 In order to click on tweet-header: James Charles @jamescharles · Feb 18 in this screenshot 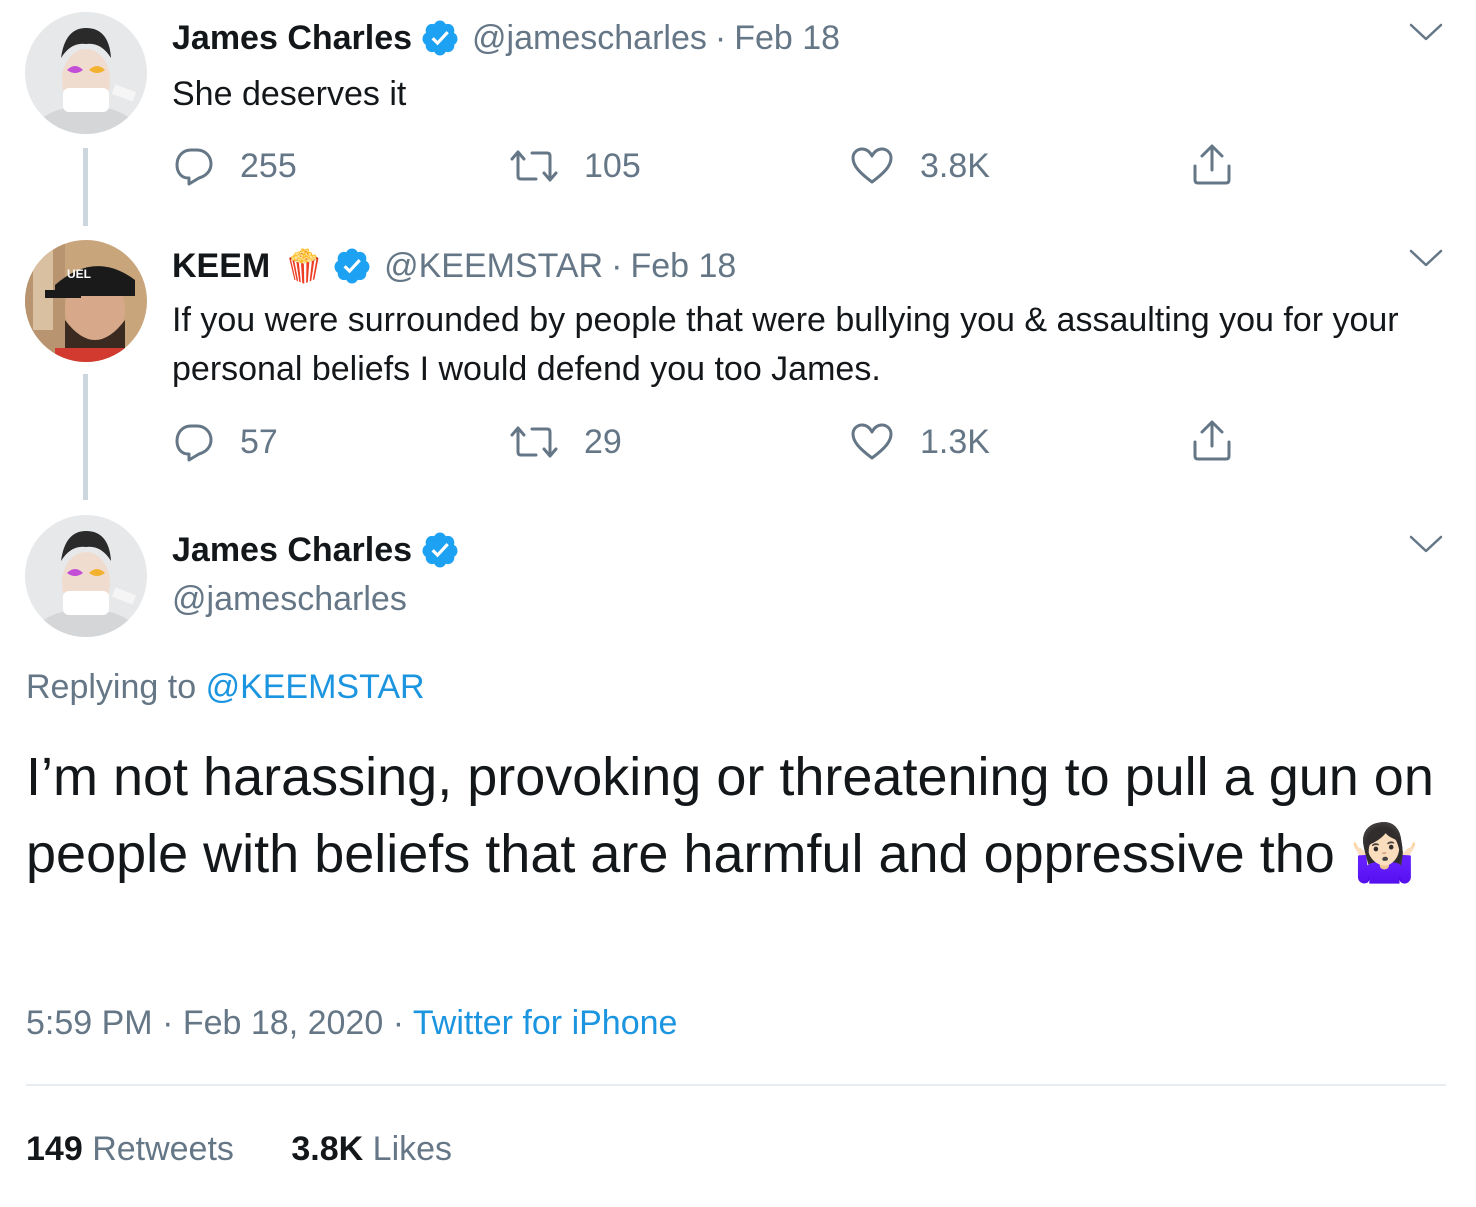, I will do `click(506, 38)`.